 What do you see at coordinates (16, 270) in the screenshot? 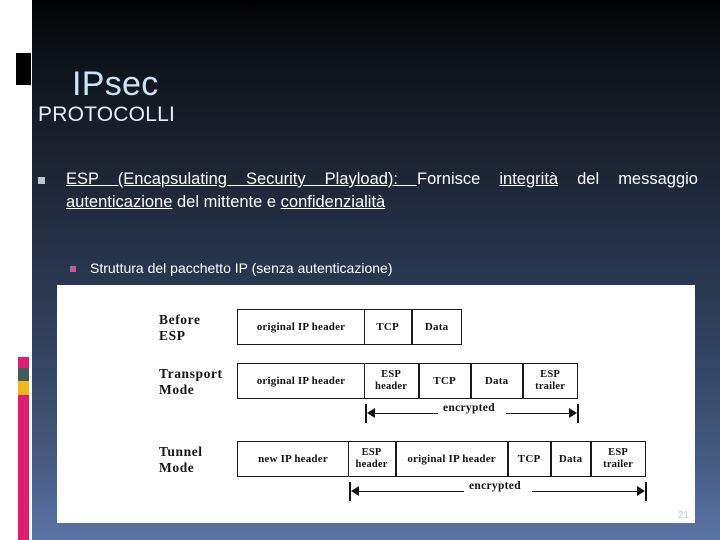
I see `left-margin-strip` at bounding box center [16, 270].